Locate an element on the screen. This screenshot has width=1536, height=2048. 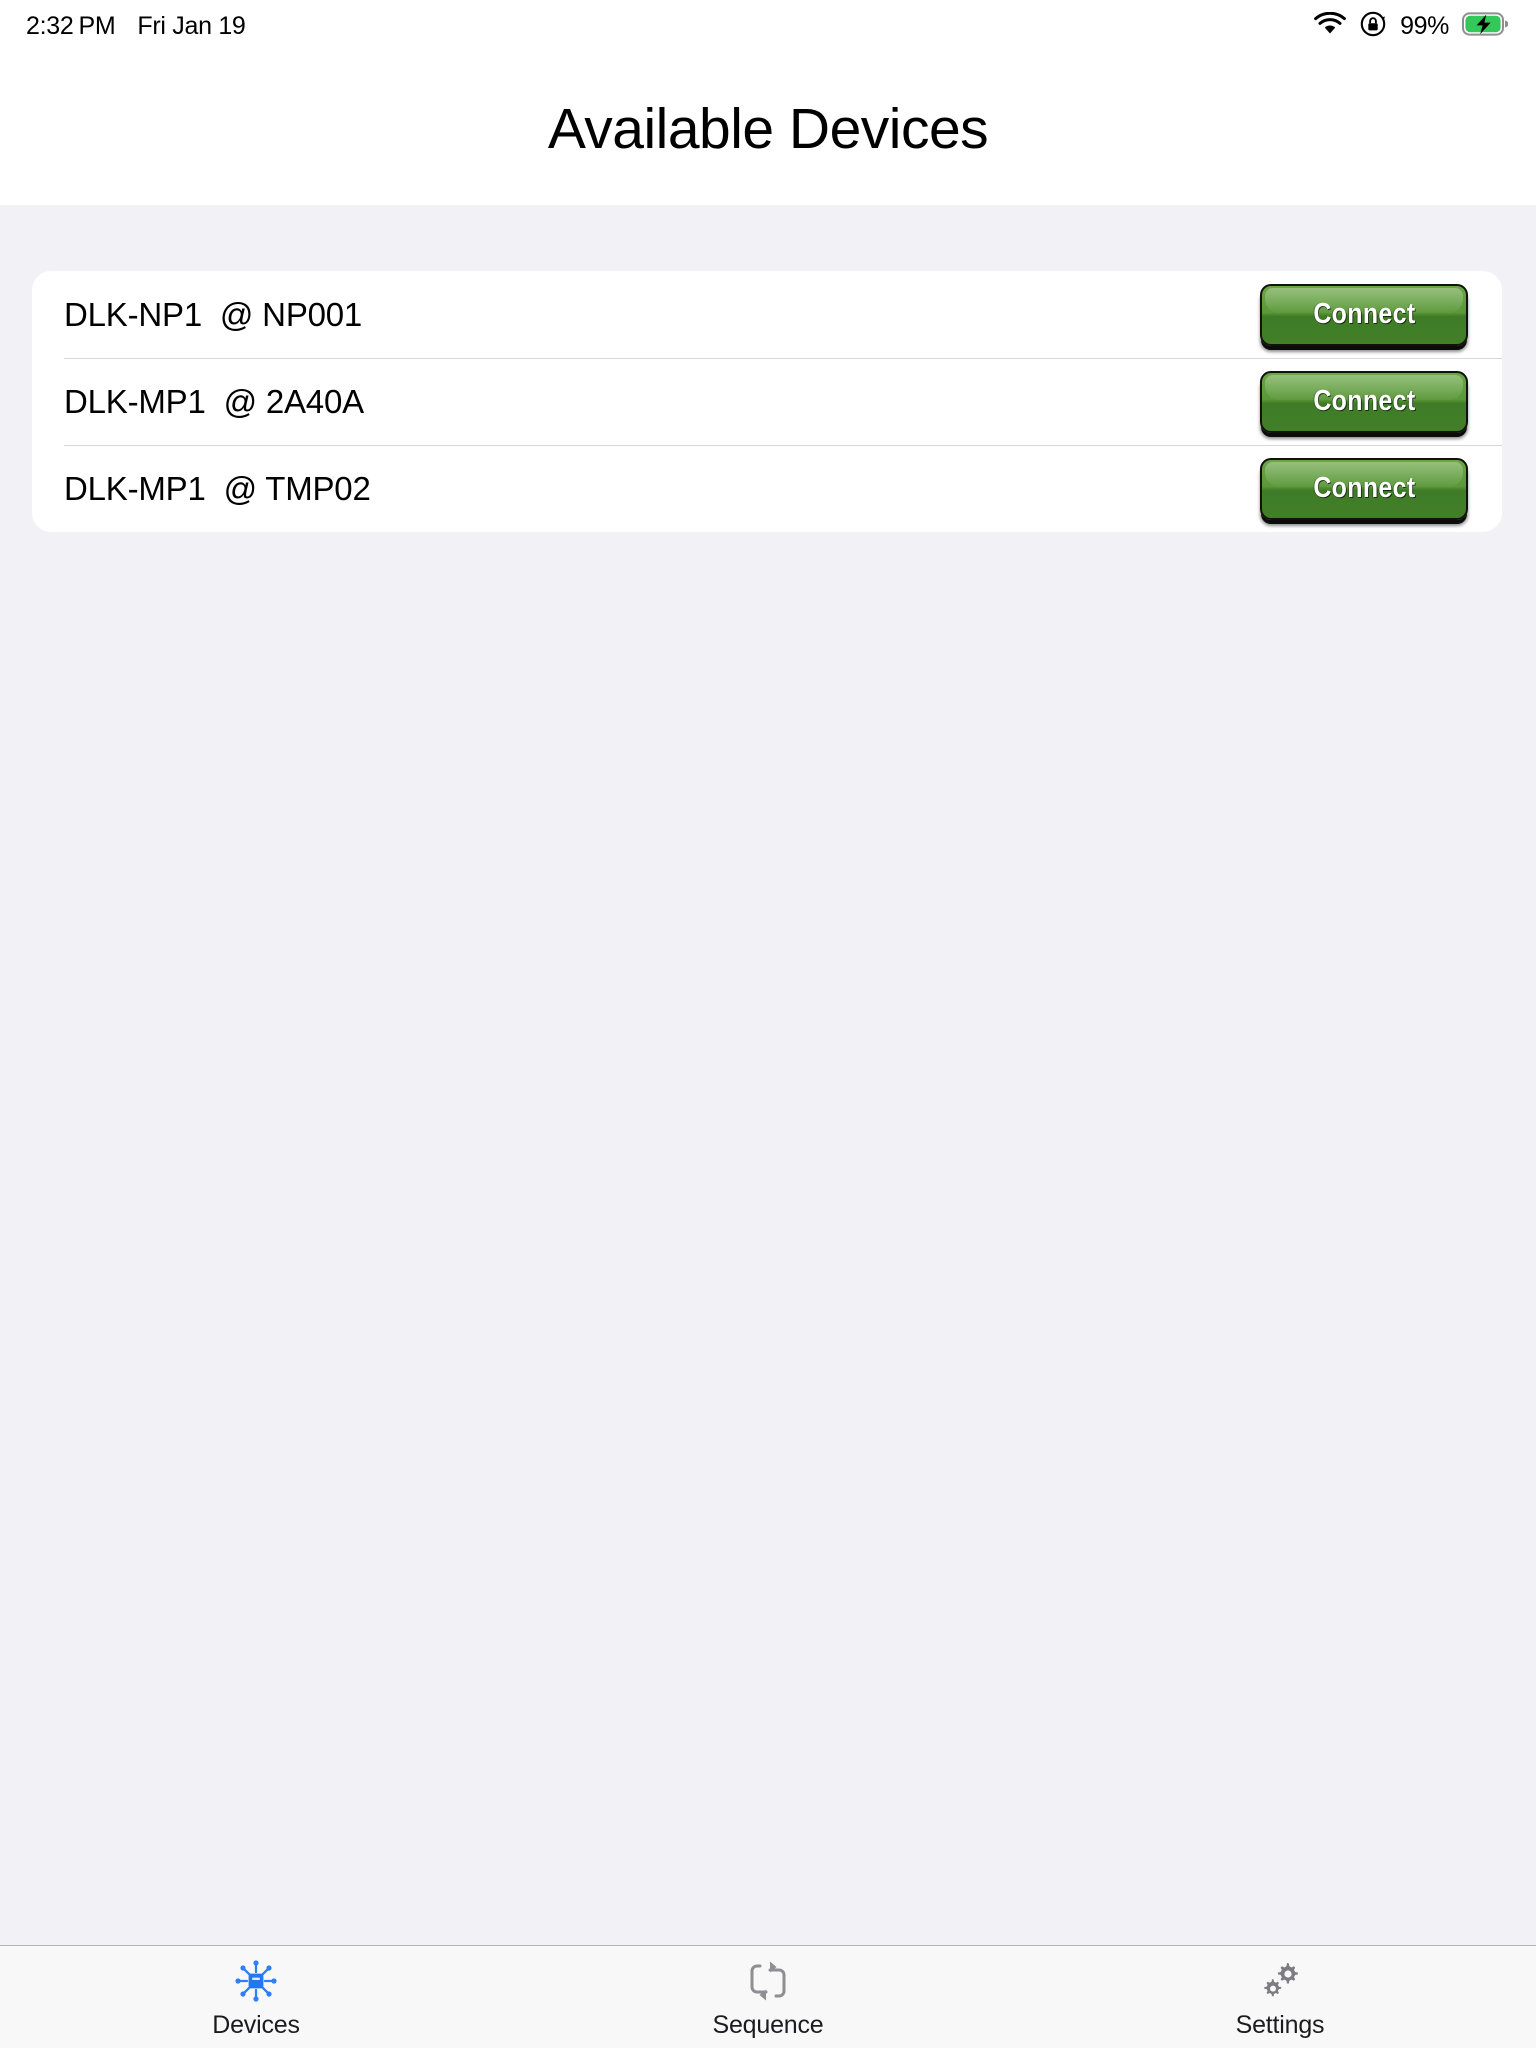
table-row: DLK-NP1 @ NP001 Connect is located at coordinates (767, 314).